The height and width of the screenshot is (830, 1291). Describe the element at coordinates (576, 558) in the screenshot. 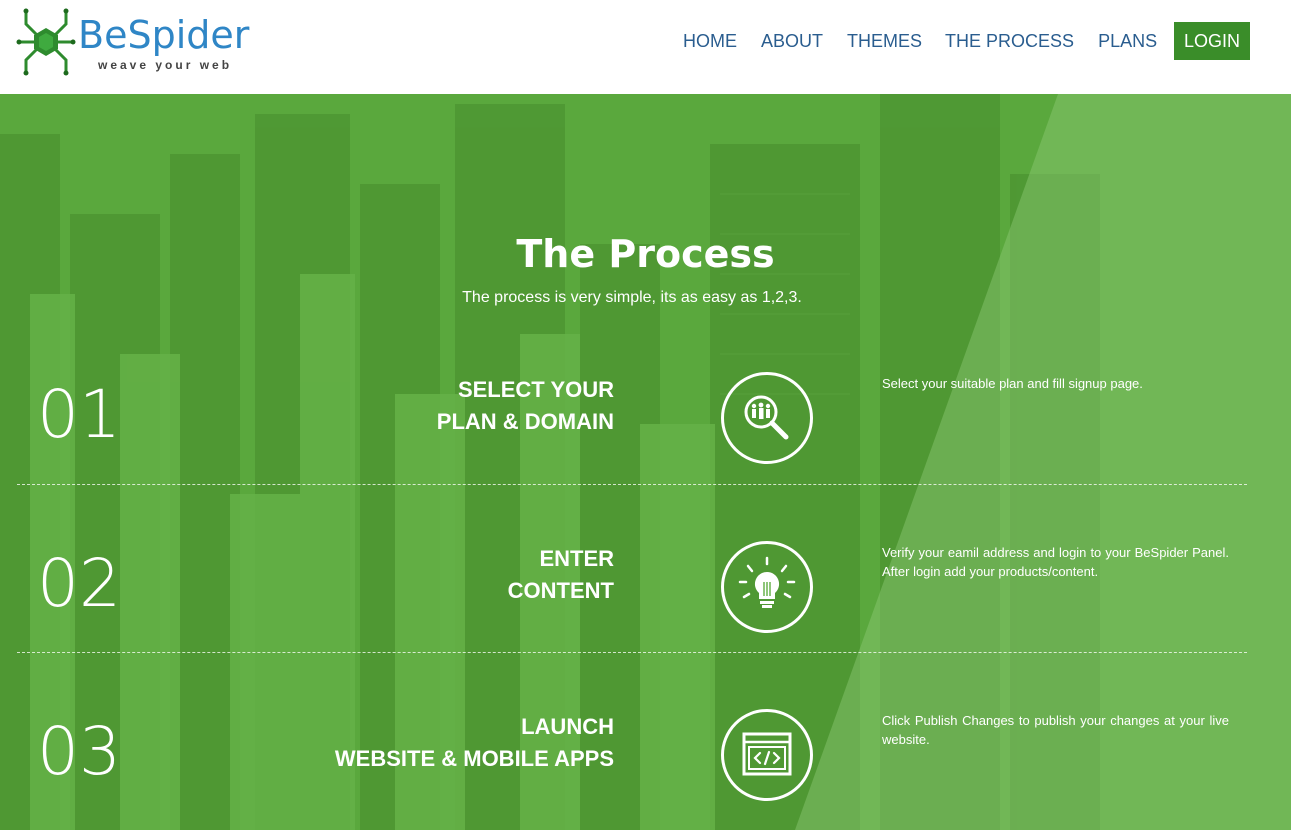

I see `step-title-line1: ENTER` at that location.